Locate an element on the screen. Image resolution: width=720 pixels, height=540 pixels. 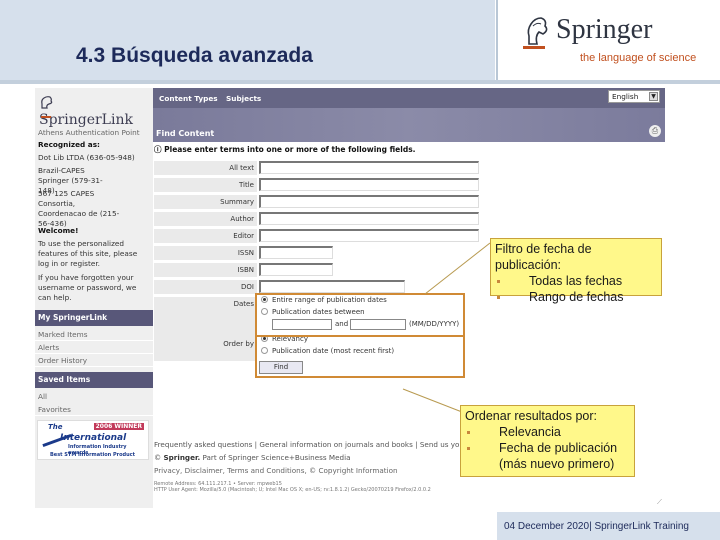
slide-header is located at coordinates (247, 40).